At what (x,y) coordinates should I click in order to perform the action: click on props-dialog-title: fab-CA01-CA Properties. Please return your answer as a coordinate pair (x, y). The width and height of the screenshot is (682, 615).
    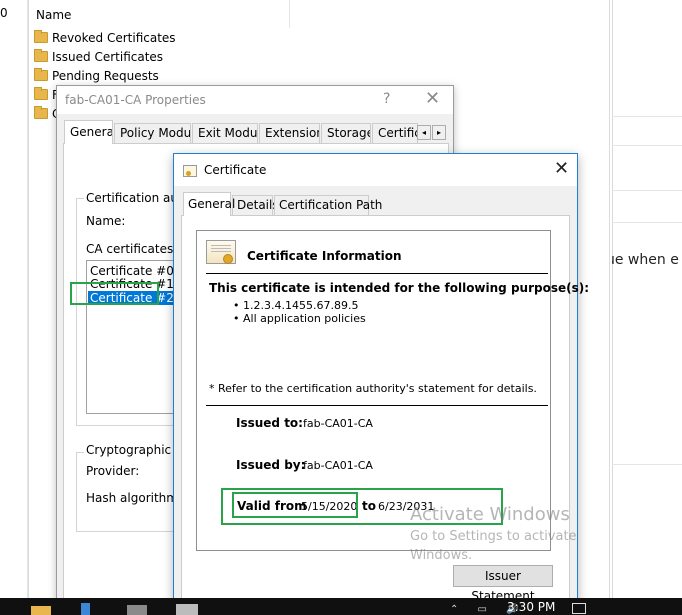
    Looking at the image, I should click on (135, 100).